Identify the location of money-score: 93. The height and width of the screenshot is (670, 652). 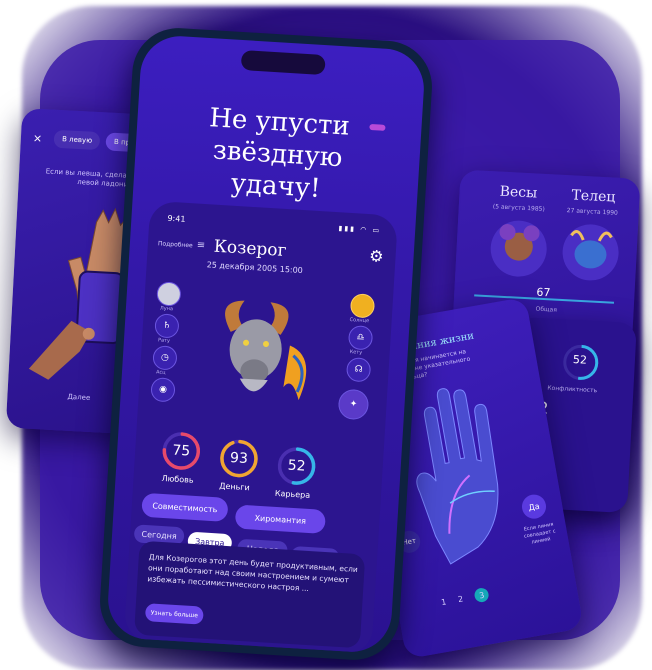
(239, 459).